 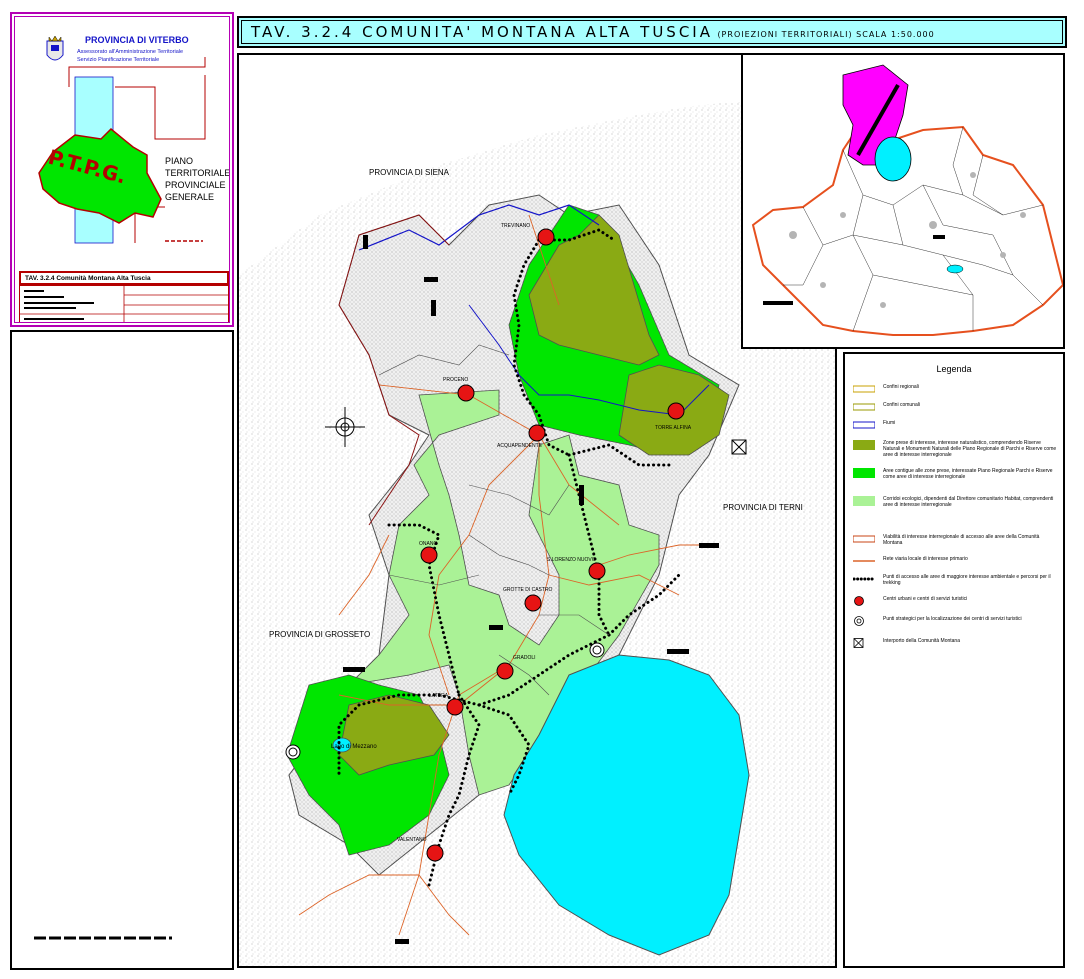 What do you see at coordinates (939, 237) in the screenshot?
I see `inset-marker` at bounding box center [939, 237].